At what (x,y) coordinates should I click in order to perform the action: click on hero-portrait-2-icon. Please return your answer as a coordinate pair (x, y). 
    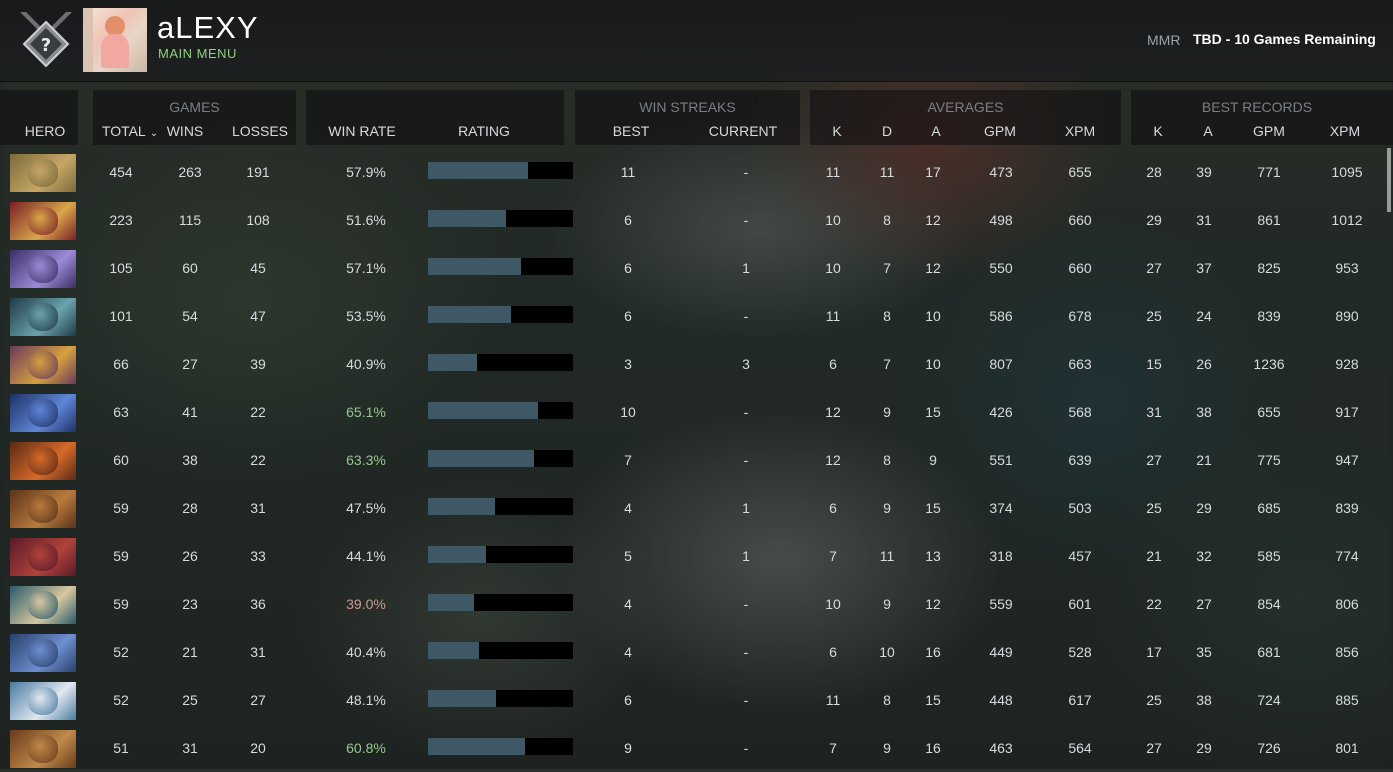
    Looking at the image, I should click on (43, 221).